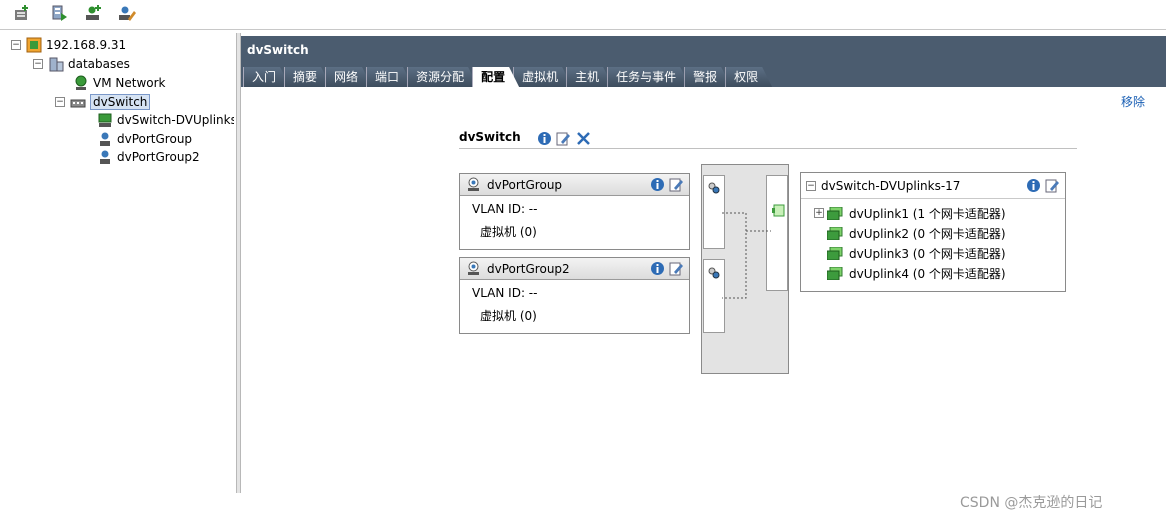 This screenshot has height=520, width=1166. I want to click on remove-link: 移除, so click(1133, 101).